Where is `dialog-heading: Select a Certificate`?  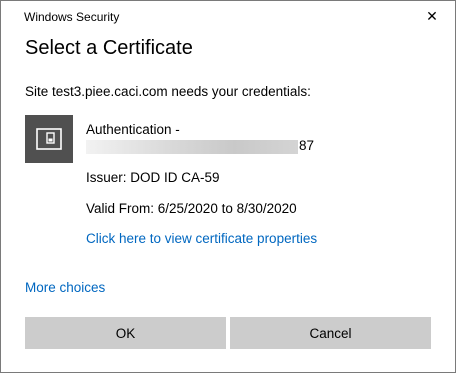
dialog-heading: Select a Certificate is located at coordinates (109, 48).